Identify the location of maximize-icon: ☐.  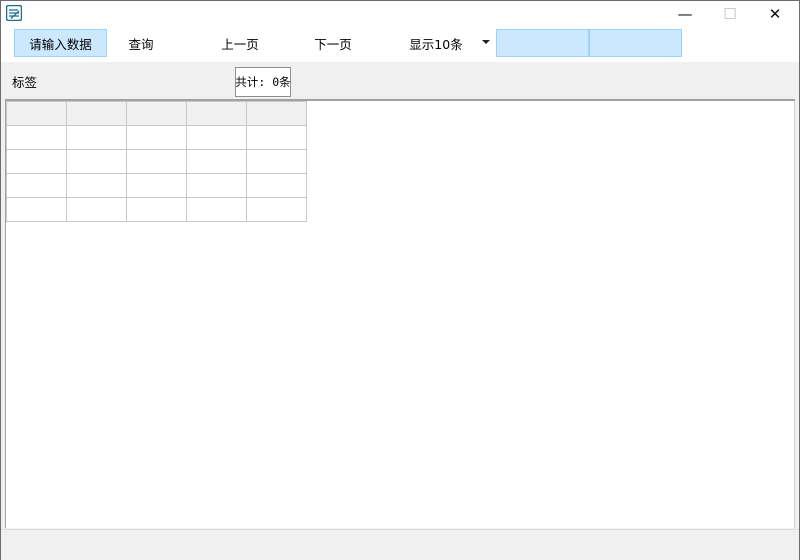
(730, 13).